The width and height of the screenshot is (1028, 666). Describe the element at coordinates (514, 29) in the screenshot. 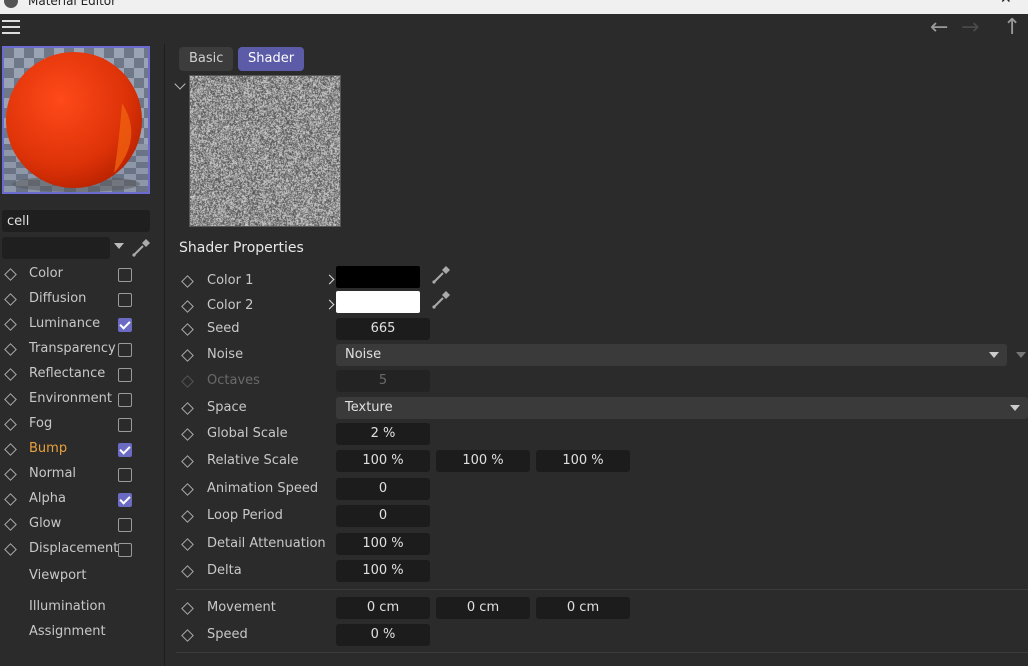

I see `toolbar: ← → ↑` at that location.